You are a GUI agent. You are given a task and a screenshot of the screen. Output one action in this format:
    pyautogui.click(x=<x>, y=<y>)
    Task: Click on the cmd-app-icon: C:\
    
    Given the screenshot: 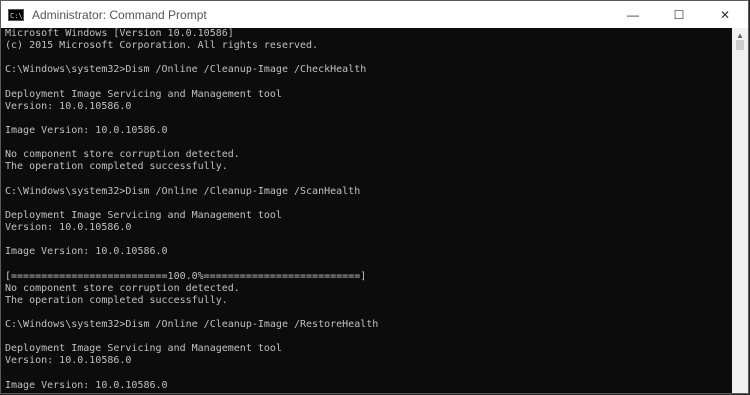 What is the action you would take?
    pyautogui.click(x=16, y=14)
    